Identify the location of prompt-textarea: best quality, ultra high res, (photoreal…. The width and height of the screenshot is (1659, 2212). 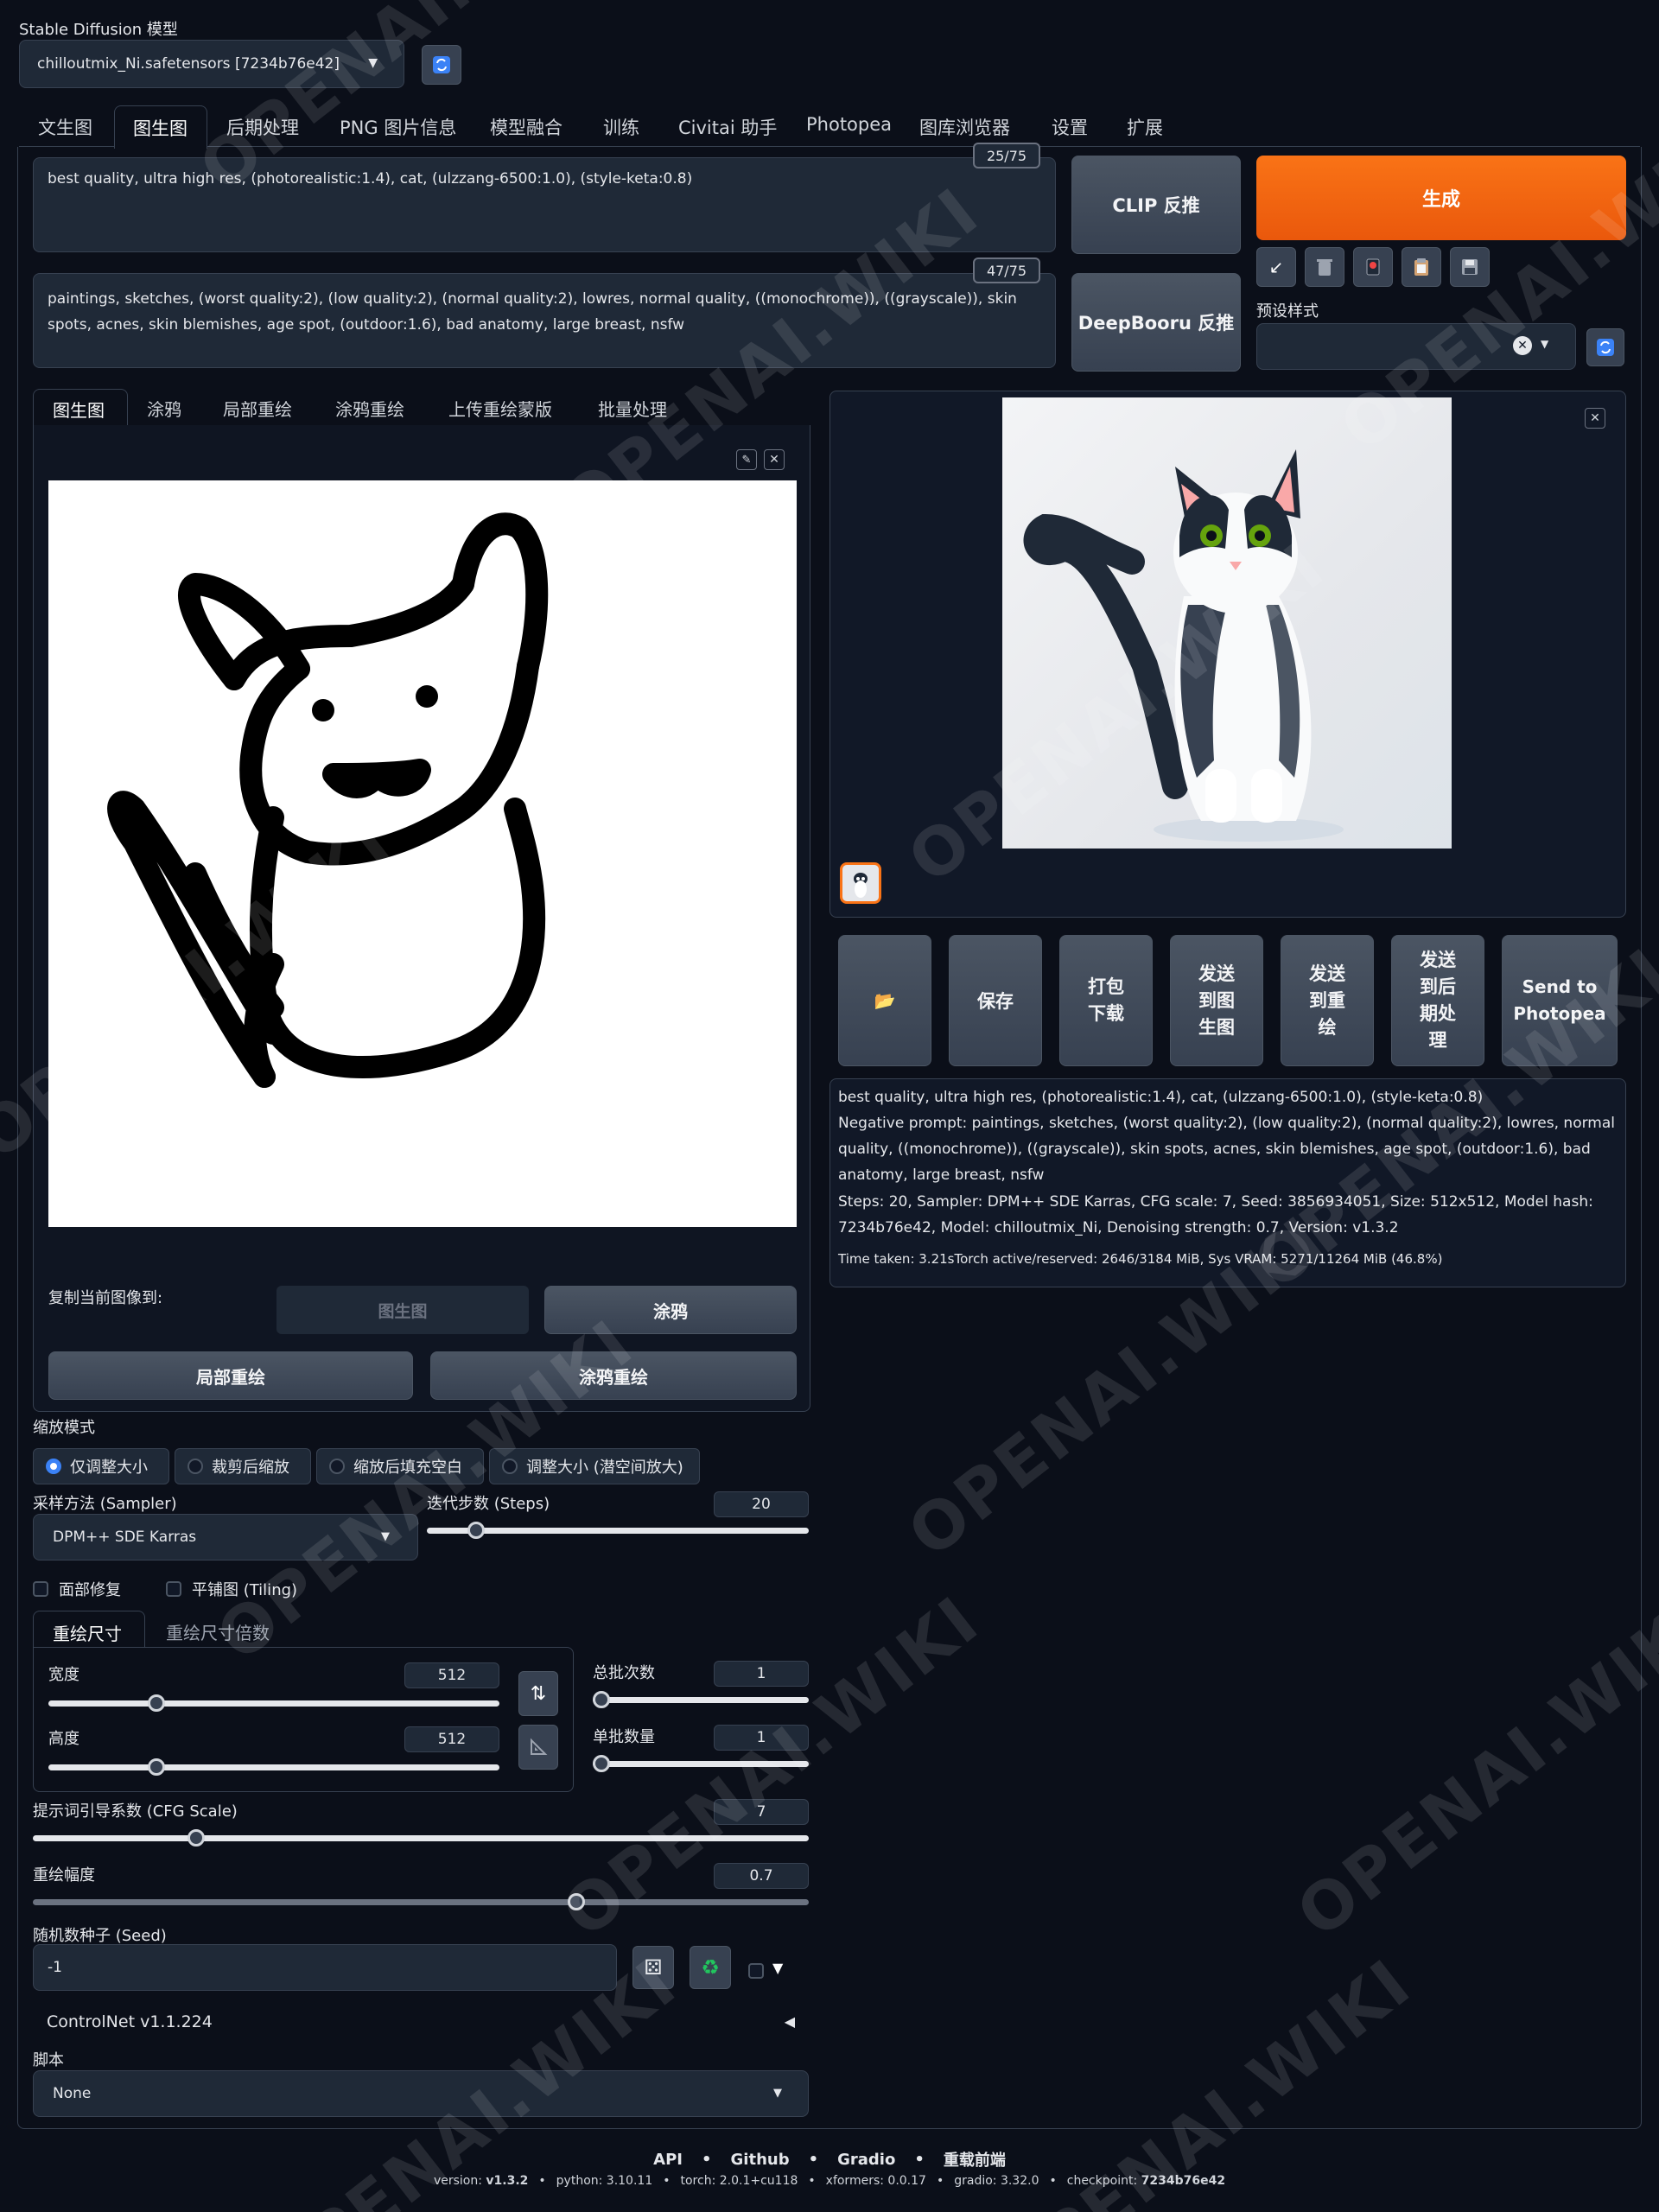
(544, 204).